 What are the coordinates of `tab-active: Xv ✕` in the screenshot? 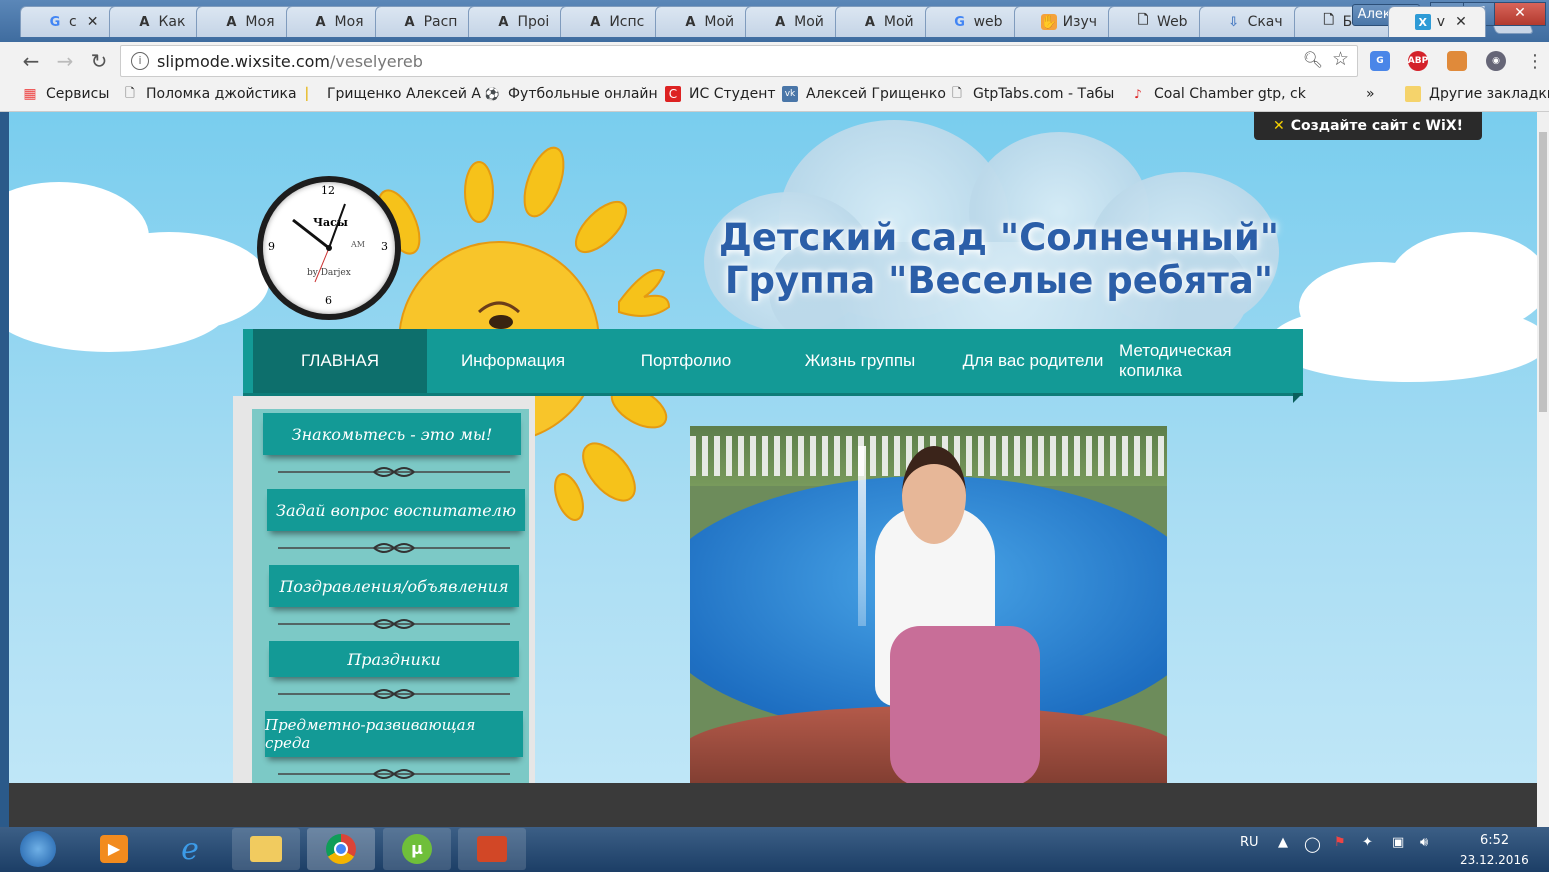 It's located at (1436, 21).